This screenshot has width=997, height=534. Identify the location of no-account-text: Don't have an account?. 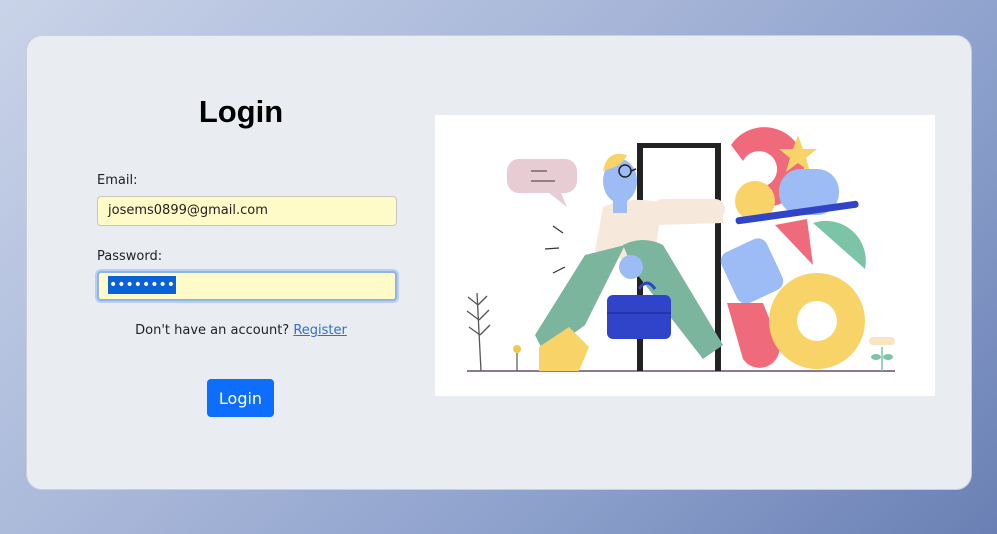
(212, 330).